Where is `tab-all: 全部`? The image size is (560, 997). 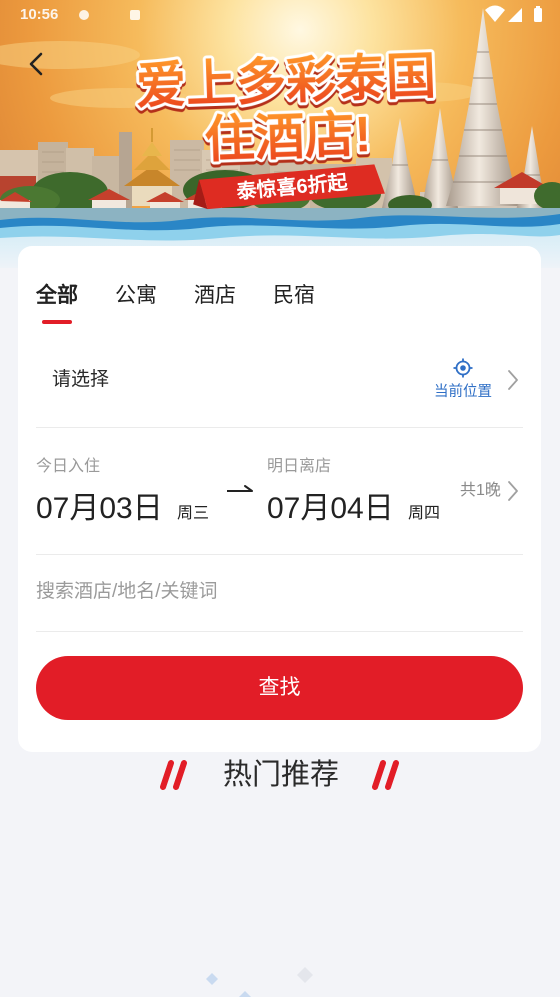 tab-all: 全部 is located at coordinates (57, 300).